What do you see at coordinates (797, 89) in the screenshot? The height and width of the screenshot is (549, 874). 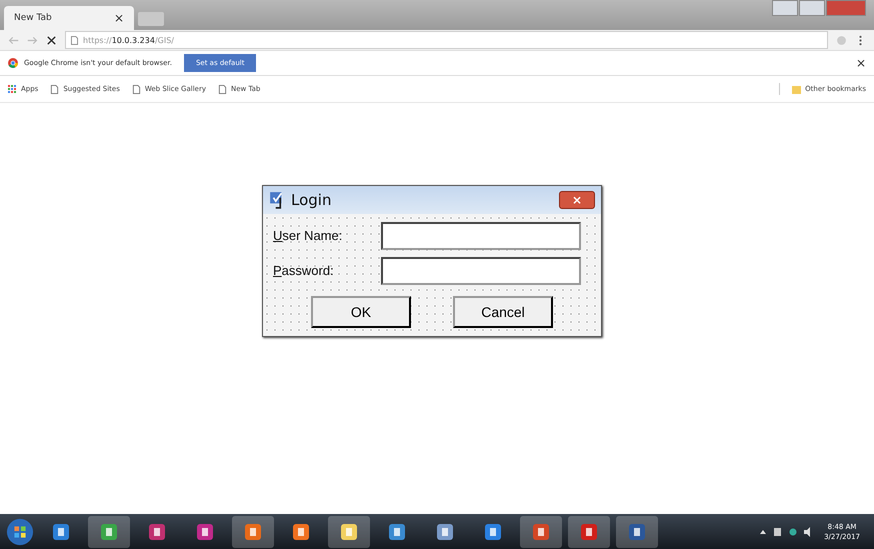 I see `folder-icon` at bounding box center [797, 89].